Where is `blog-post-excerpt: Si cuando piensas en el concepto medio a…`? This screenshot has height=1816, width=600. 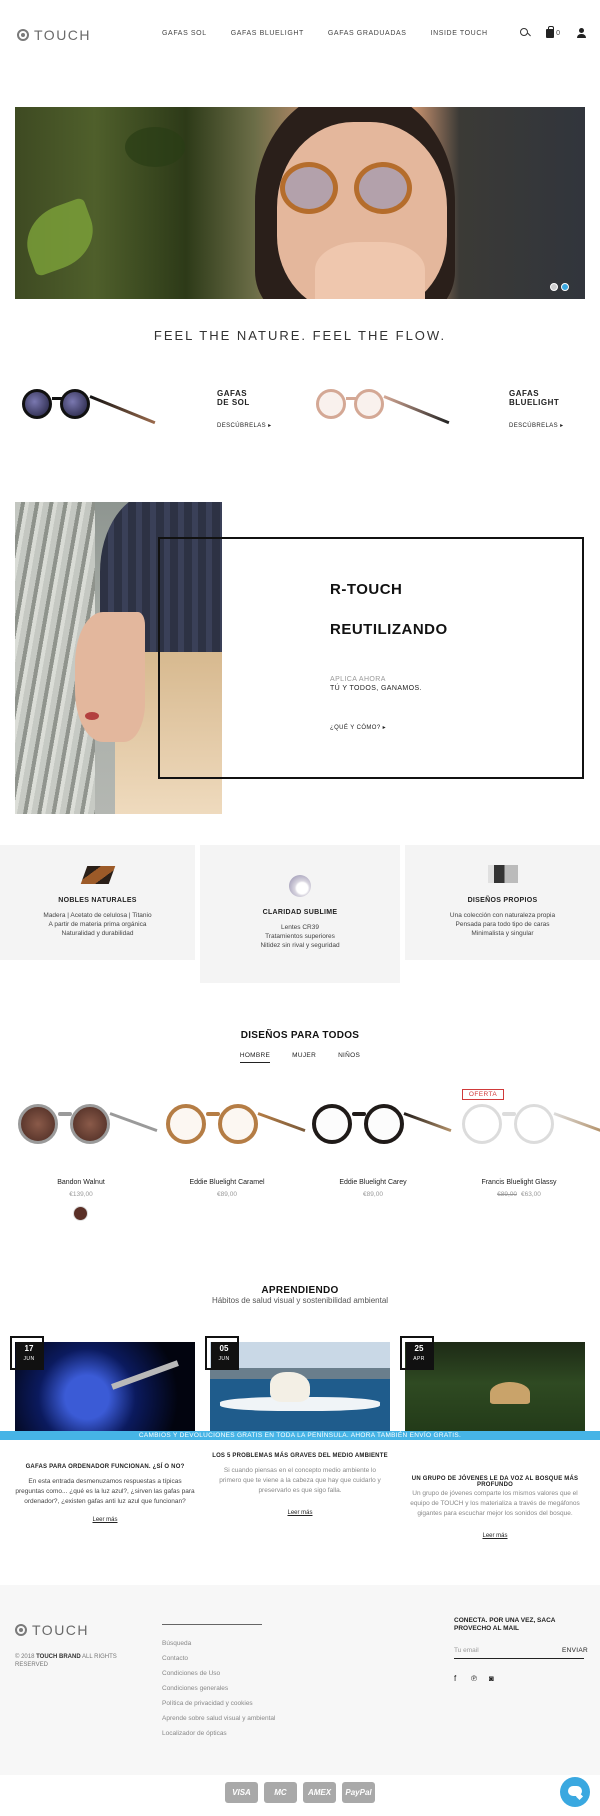
blog-post-excerpt: Si cuando piensas en el concepto medio a… is located at coordinates (300, 1481).